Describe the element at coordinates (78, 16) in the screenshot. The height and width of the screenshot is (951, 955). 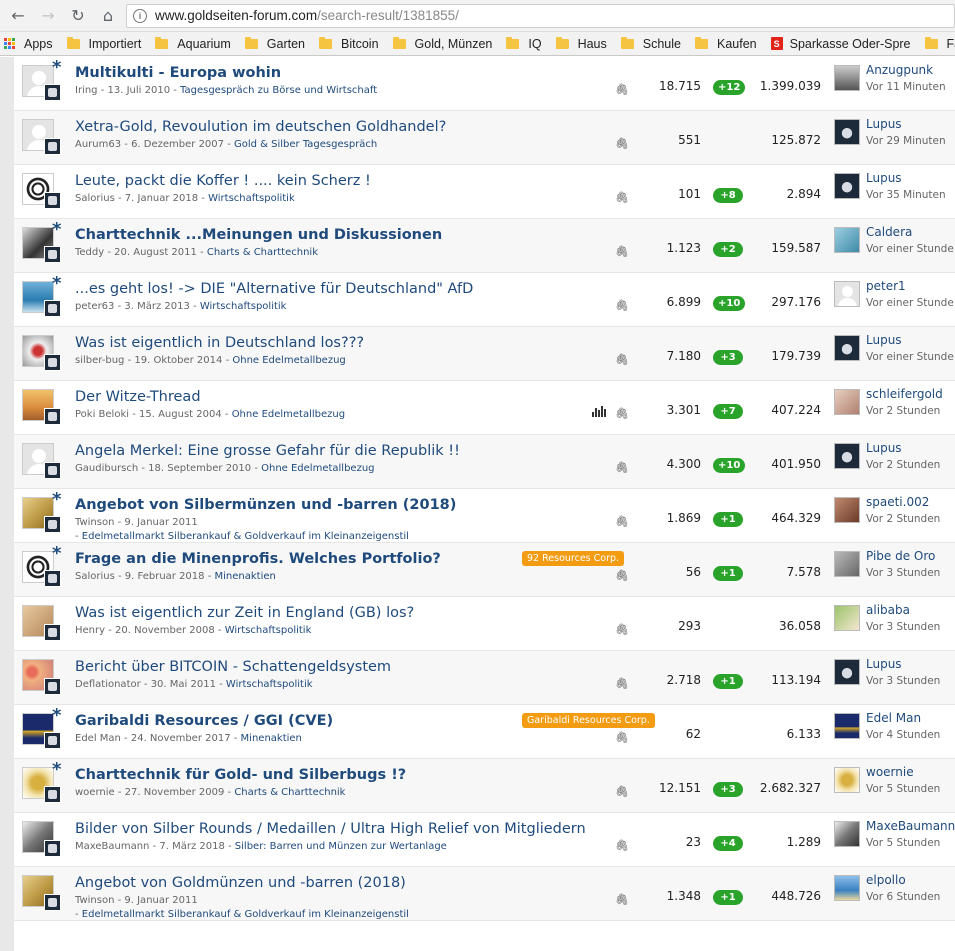
I see `reload-icon: ↻` at that location.